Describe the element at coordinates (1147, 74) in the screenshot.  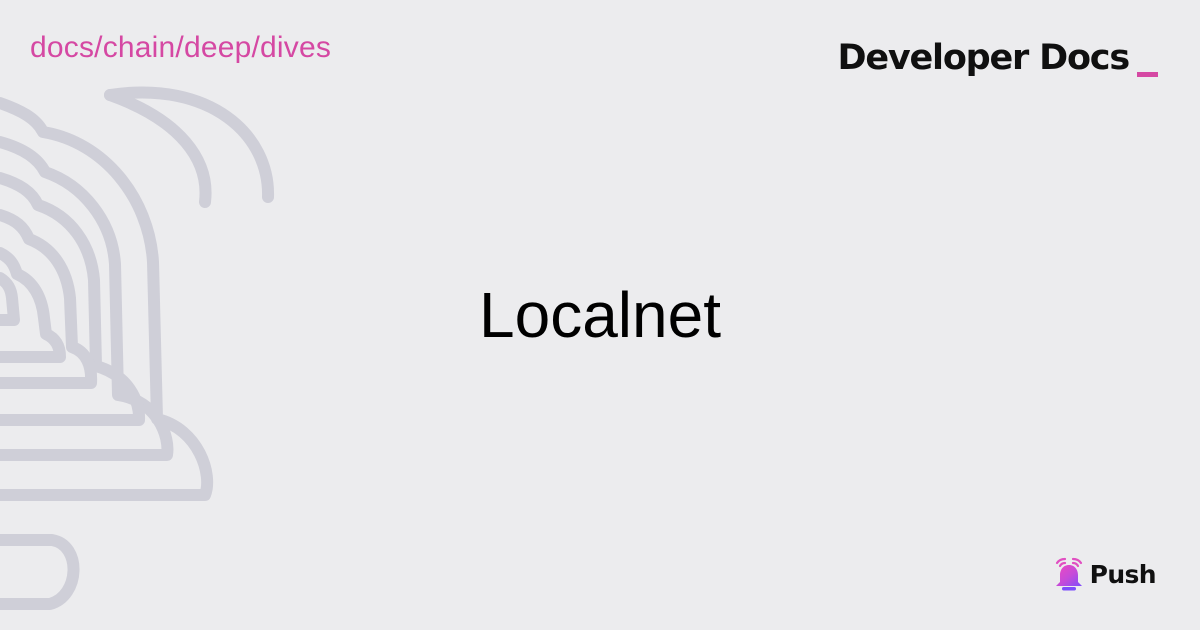
I see `cursor-icon` at that location.